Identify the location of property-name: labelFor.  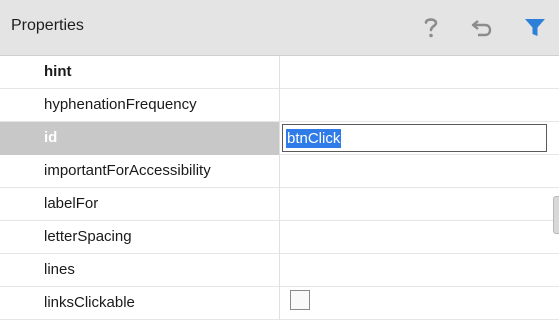
(71, 203).